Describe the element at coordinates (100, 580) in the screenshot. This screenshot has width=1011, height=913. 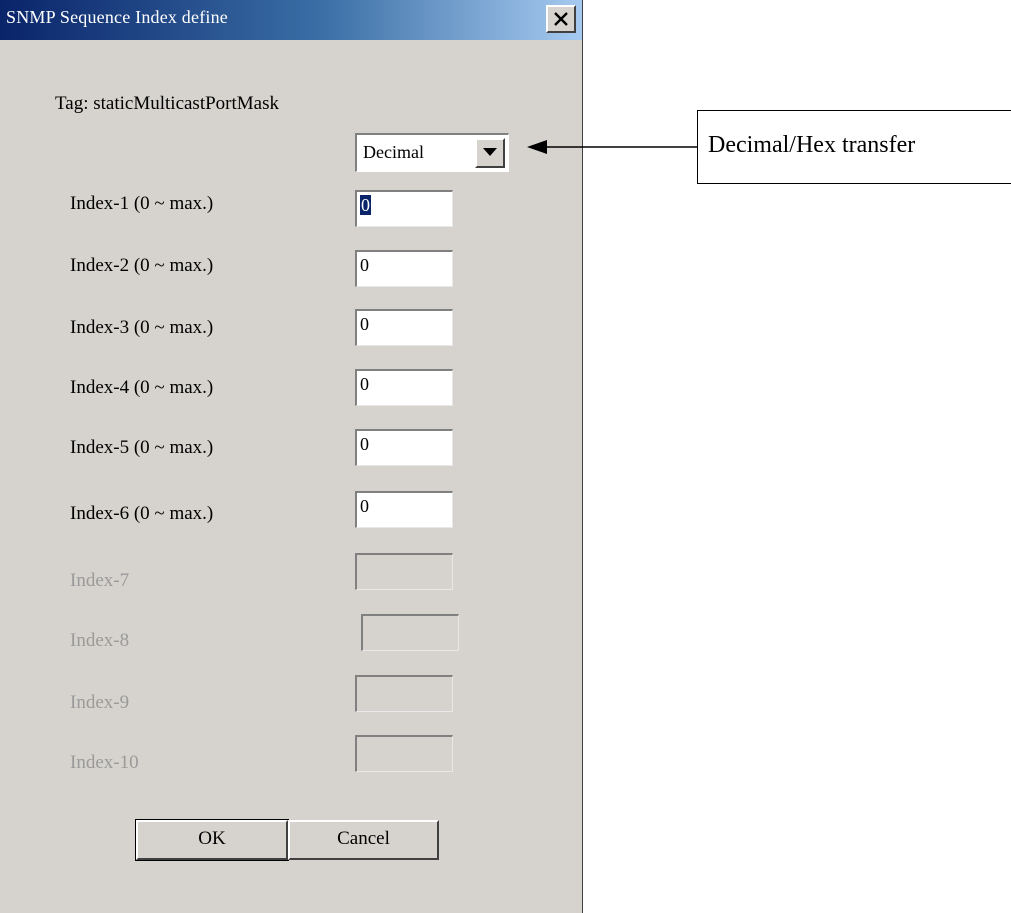
I see `index-7-label: Index-7` at that location.